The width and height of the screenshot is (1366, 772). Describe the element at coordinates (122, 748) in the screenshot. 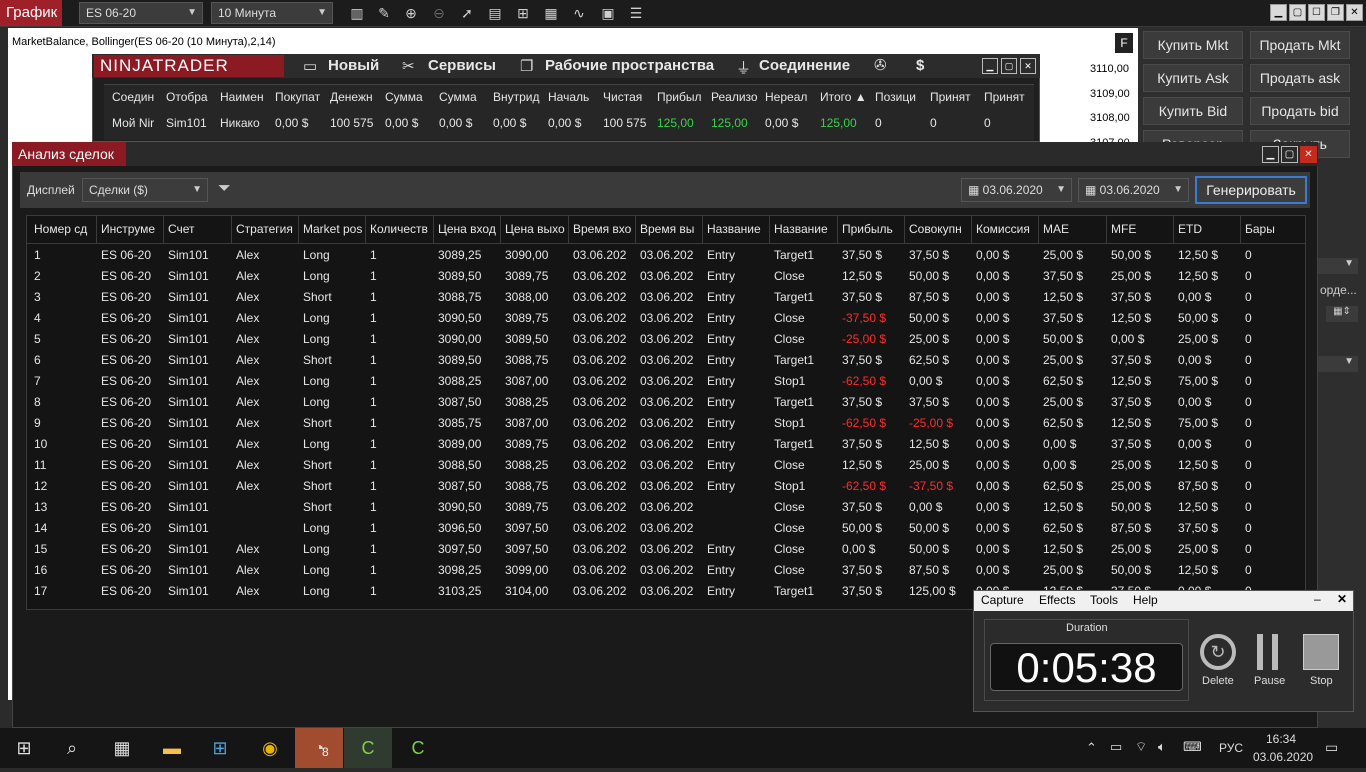

I see `calculator-icon: ▦` at that location.